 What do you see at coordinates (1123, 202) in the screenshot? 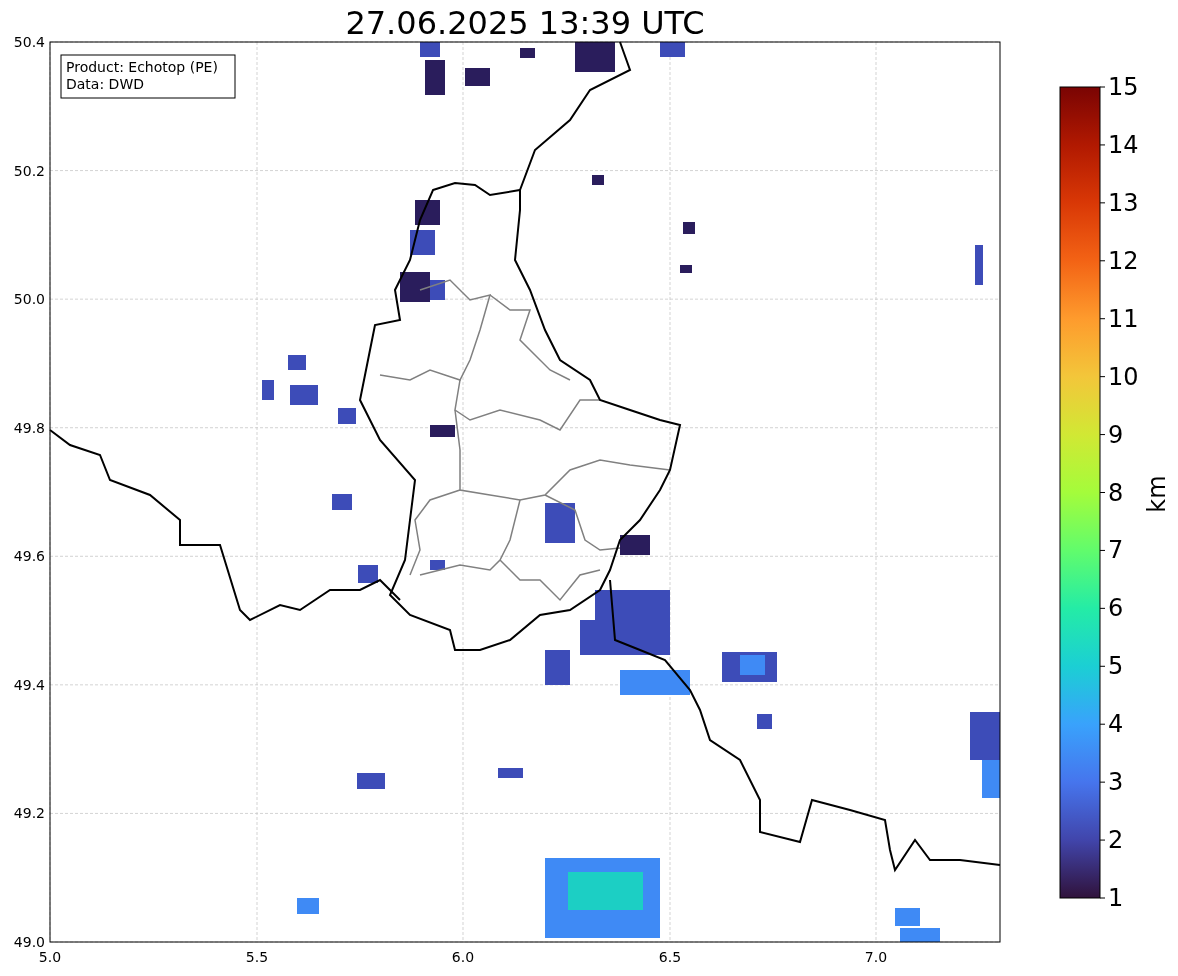
I see `colorbar-tick-label: 13` at bounding box center [1123, 202].